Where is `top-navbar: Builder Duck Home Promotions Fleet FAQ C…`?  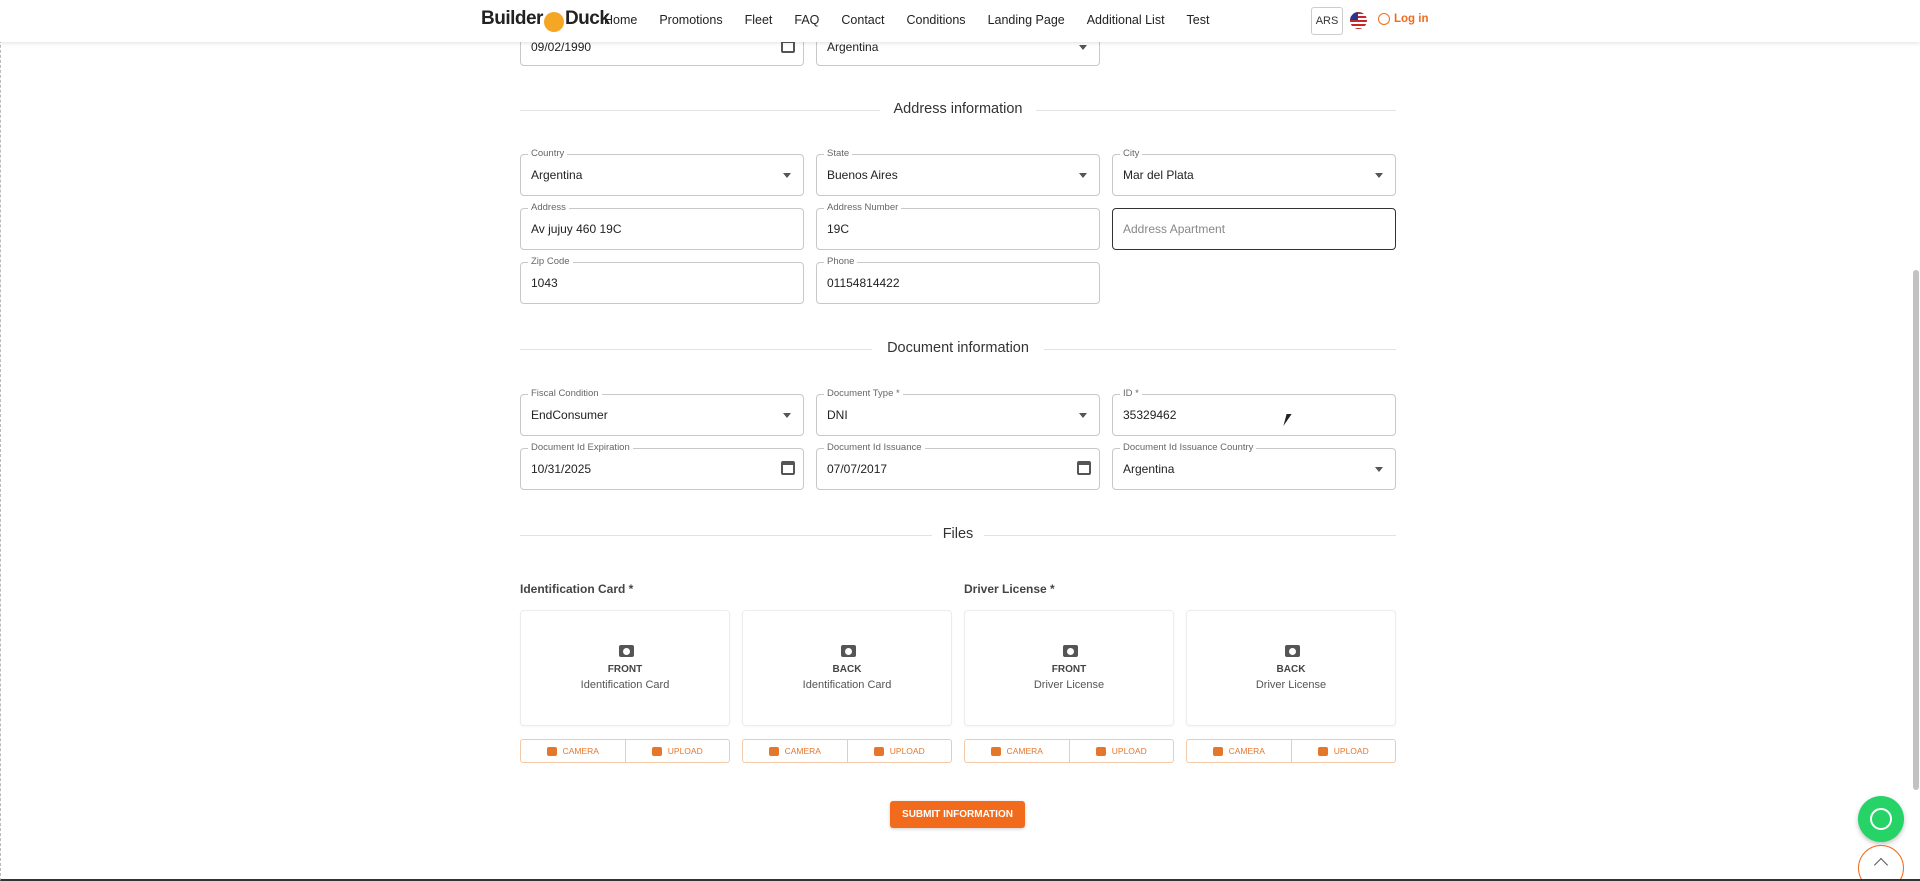
top-navbar: Builder Duck Home Promotions Fleet FAQ C… is located at coordinates (960, 21).